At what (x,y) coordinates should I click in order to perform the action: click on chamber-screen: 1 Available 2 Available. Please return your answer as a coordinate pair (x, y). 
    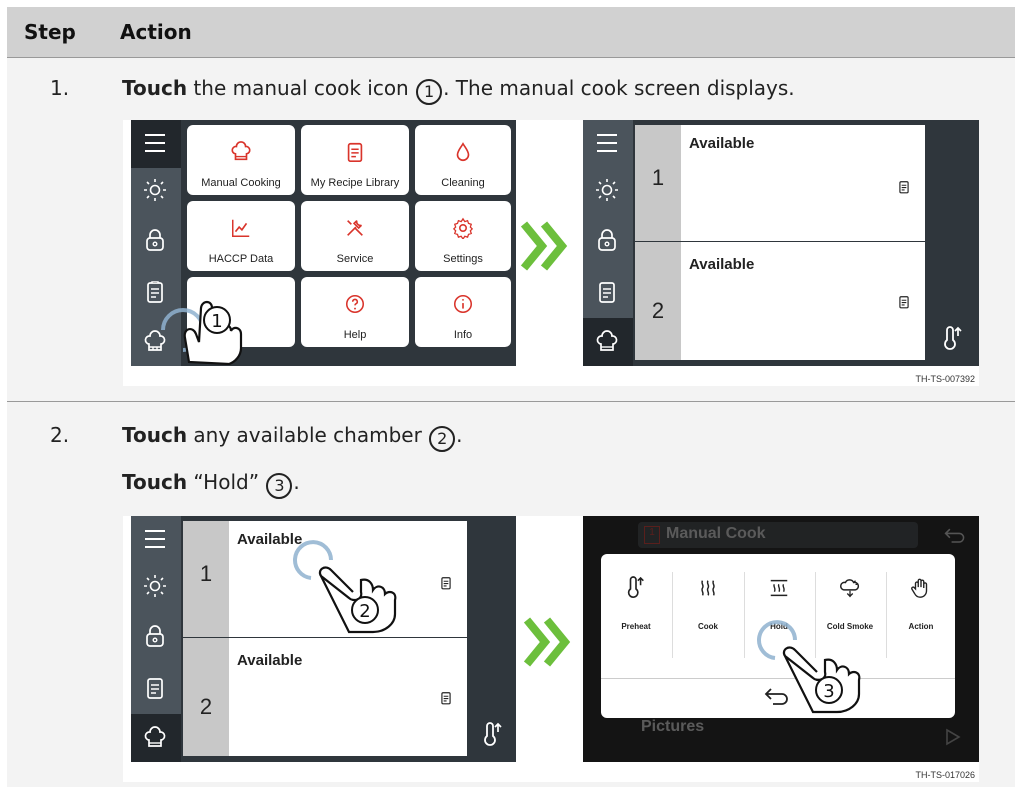
    Looking at the image, I should click on (781, 243).